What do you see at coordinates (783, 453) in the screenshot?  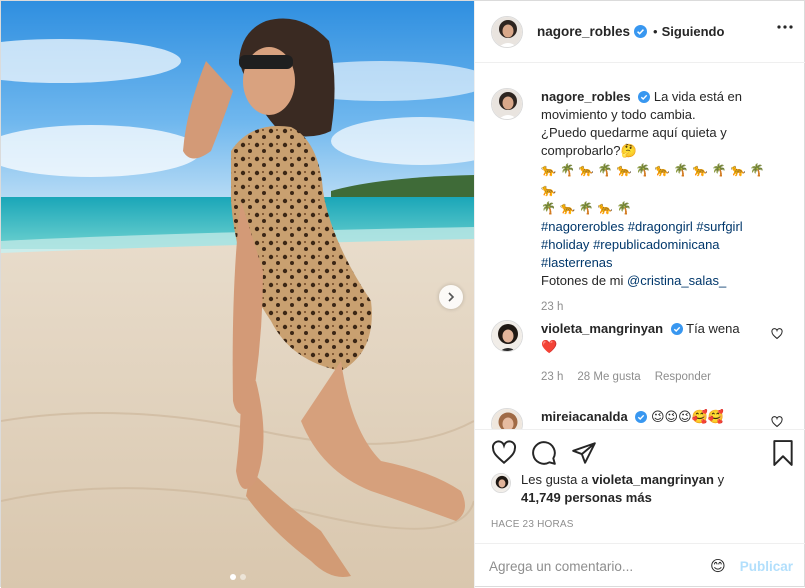 I see `save-bookmark-icon` at bounding box center [783, 453].